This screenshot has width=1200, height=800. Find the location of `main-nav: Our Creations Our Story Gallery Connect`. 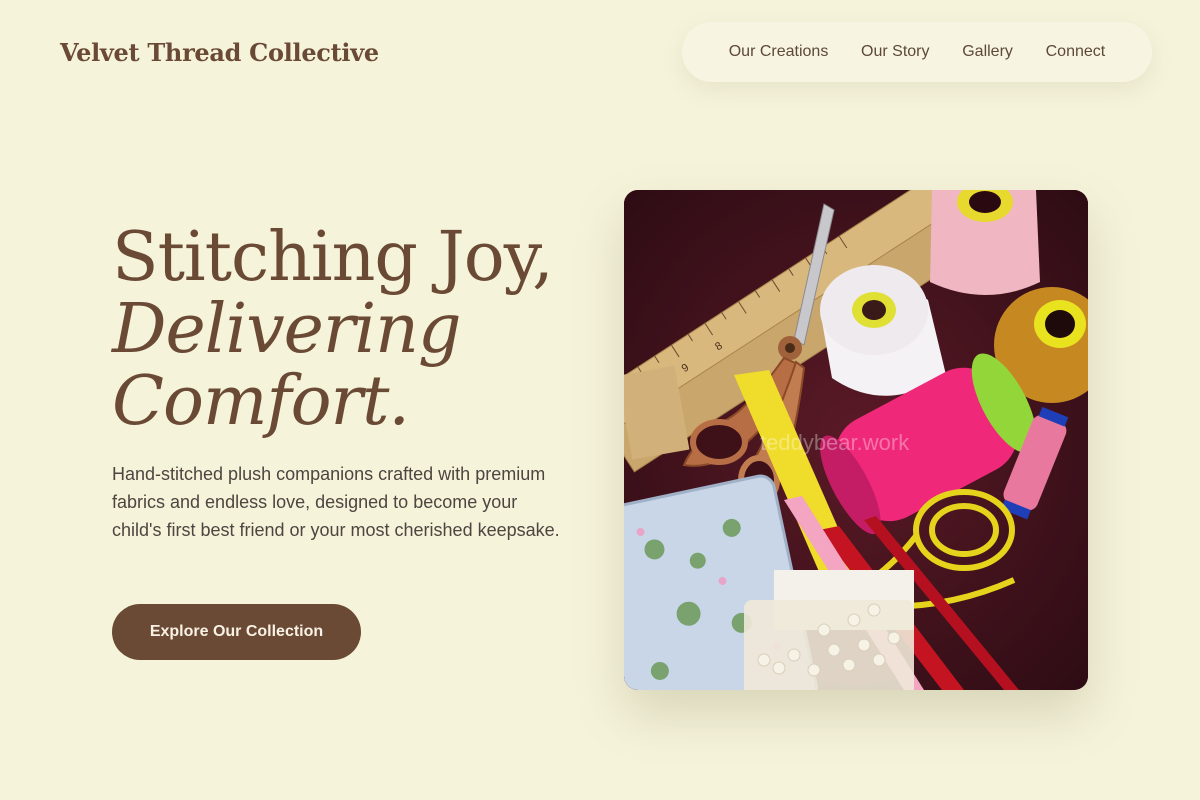

main-nav: Our Creations Our Story Gallery Connect is located at coordinates (917, 52).